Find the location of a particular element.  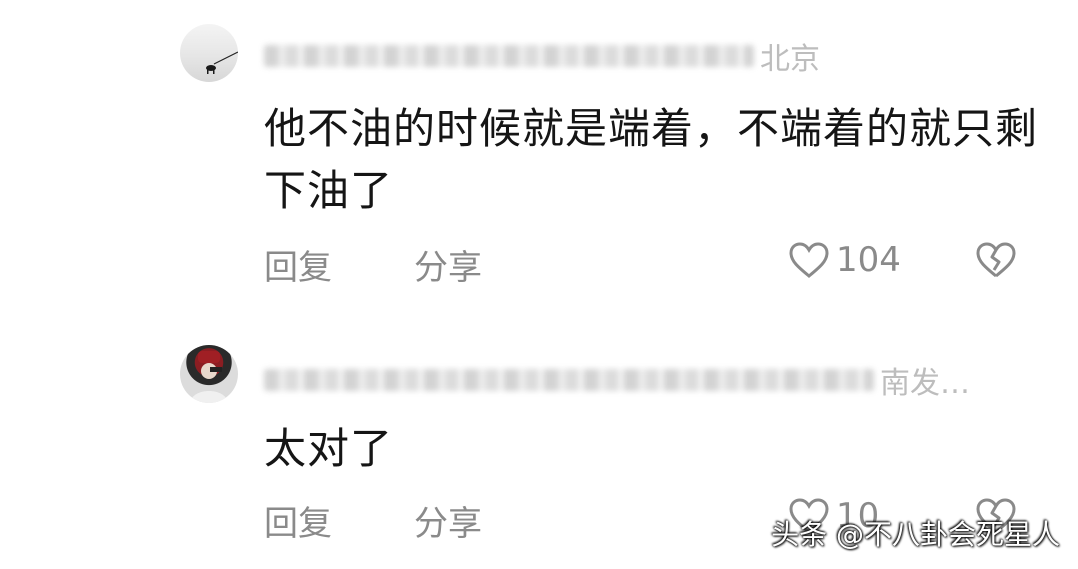

comment-actions: 回复 分享 104 is located at coordinates (649, 264).